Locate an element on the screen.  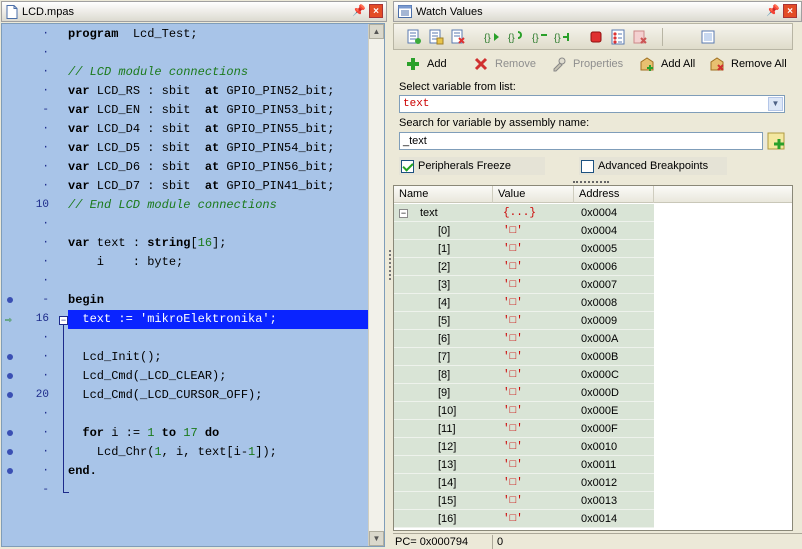
chevron-down-icon: ▼ is located at coordinates (775, 104).